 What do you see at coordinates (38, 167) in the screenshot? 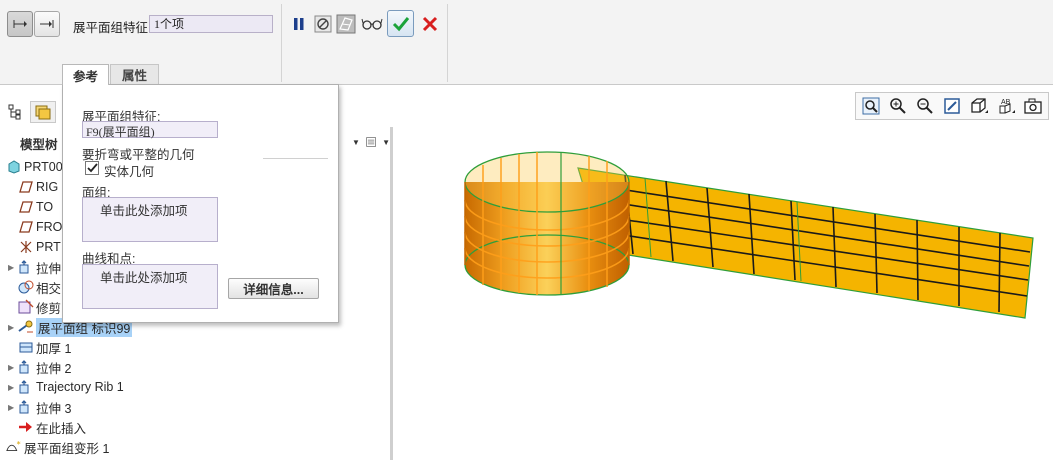
I see `tree-item: PRT000` at bounding box center [38, 167].